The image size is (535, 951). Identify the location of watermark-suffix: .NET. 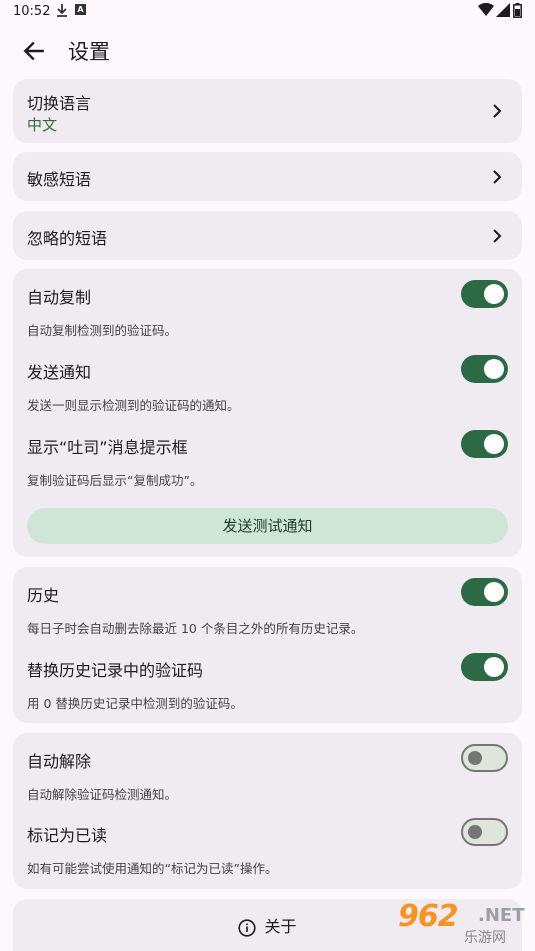
(501, 915).